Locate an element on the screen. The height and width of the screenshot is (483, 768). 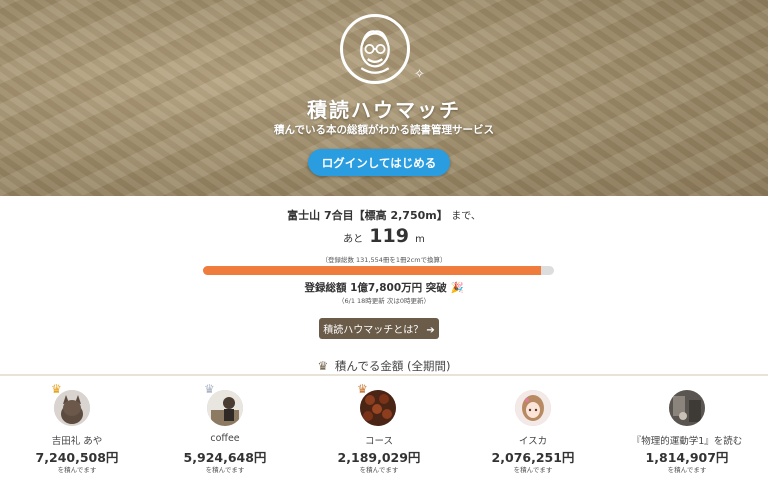
arrow-right-icon: ➔ is located at coordinates (430, 330).